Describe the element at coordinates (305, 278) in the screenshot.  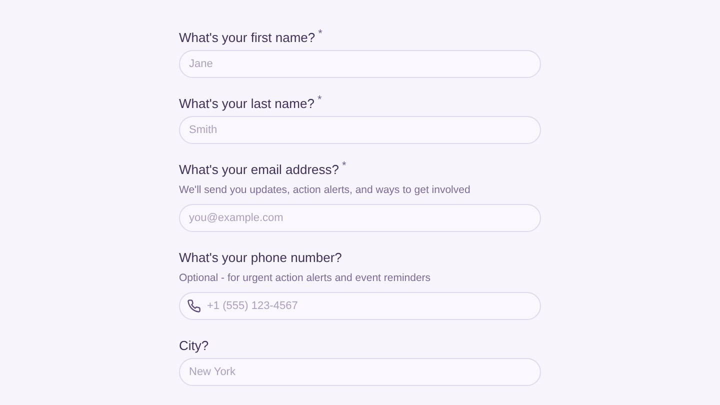
I see `field-hint: Optional - for urgent action alerts and event reminders` at that location.